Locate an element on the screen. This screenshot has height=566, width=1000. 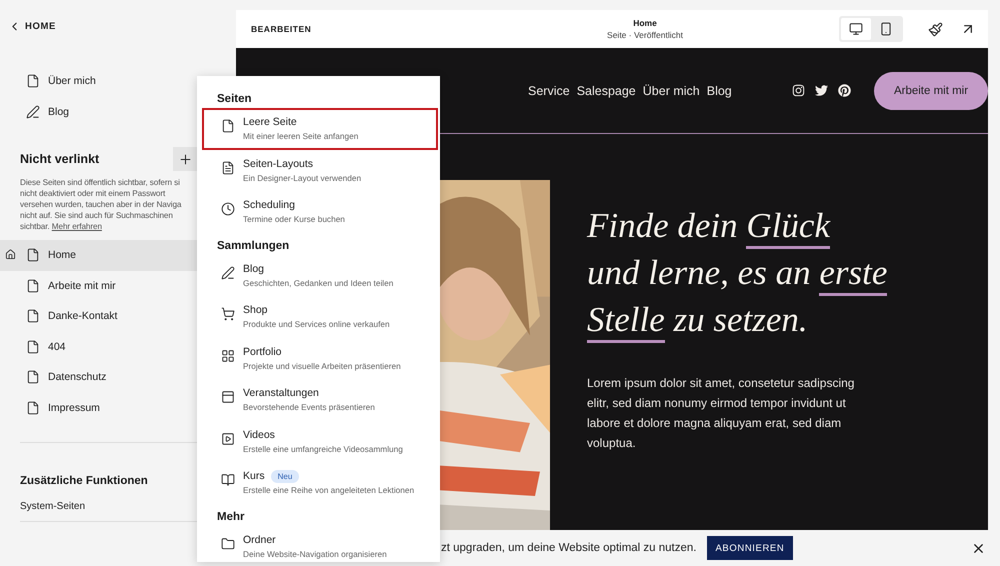
desktop-view-button is located at coordinates (856, 29).